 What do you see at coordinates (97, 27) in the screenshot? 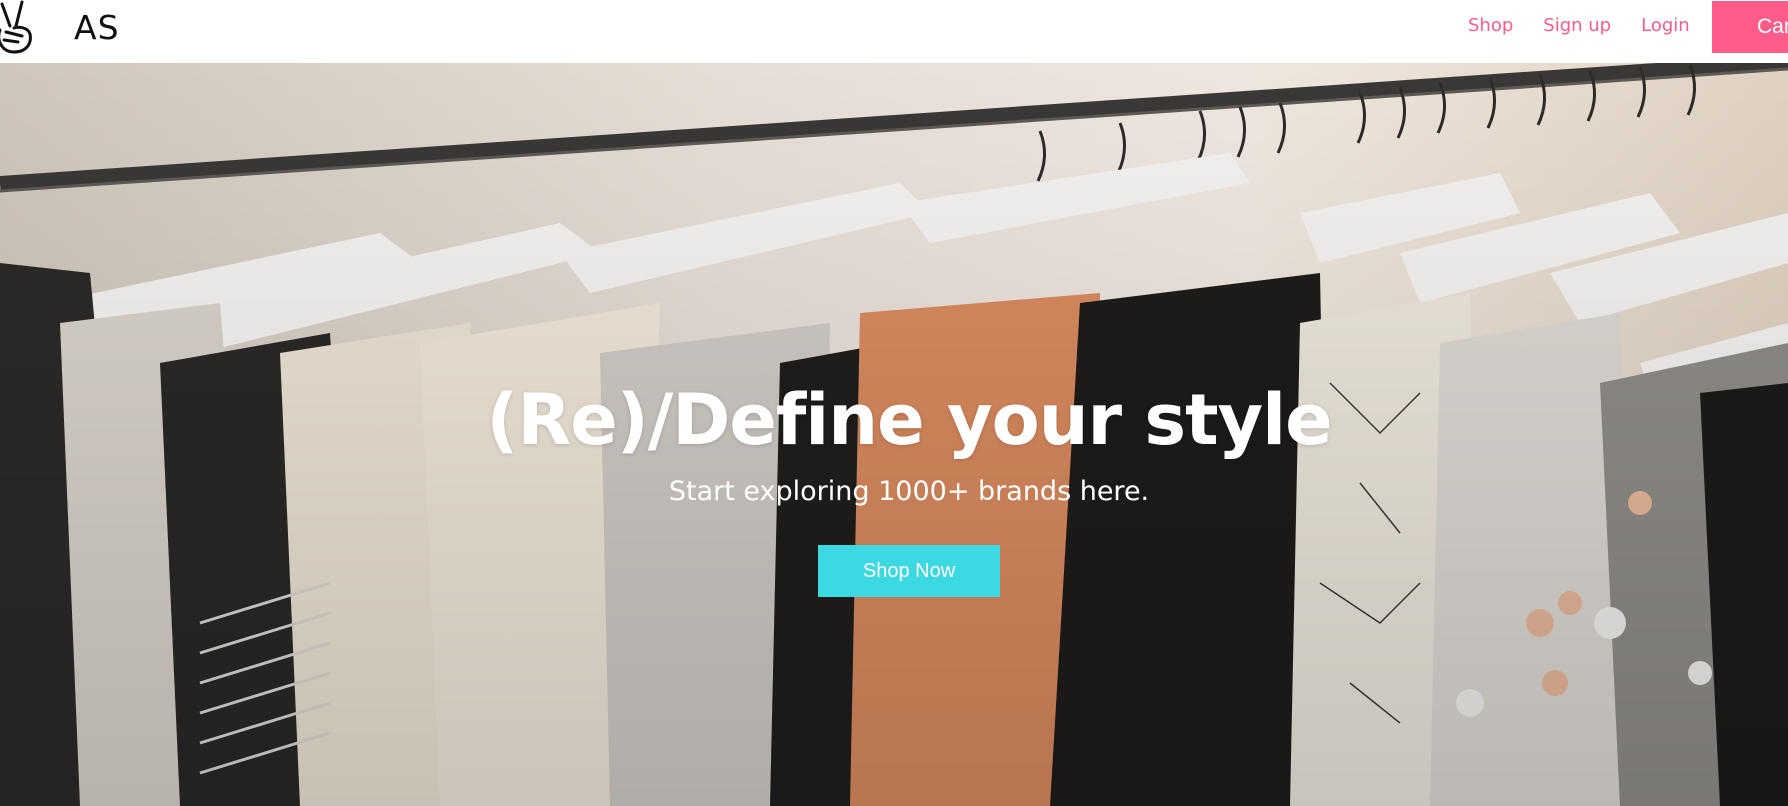
I see `brand-name: AS` at bounding box center [97, 27].